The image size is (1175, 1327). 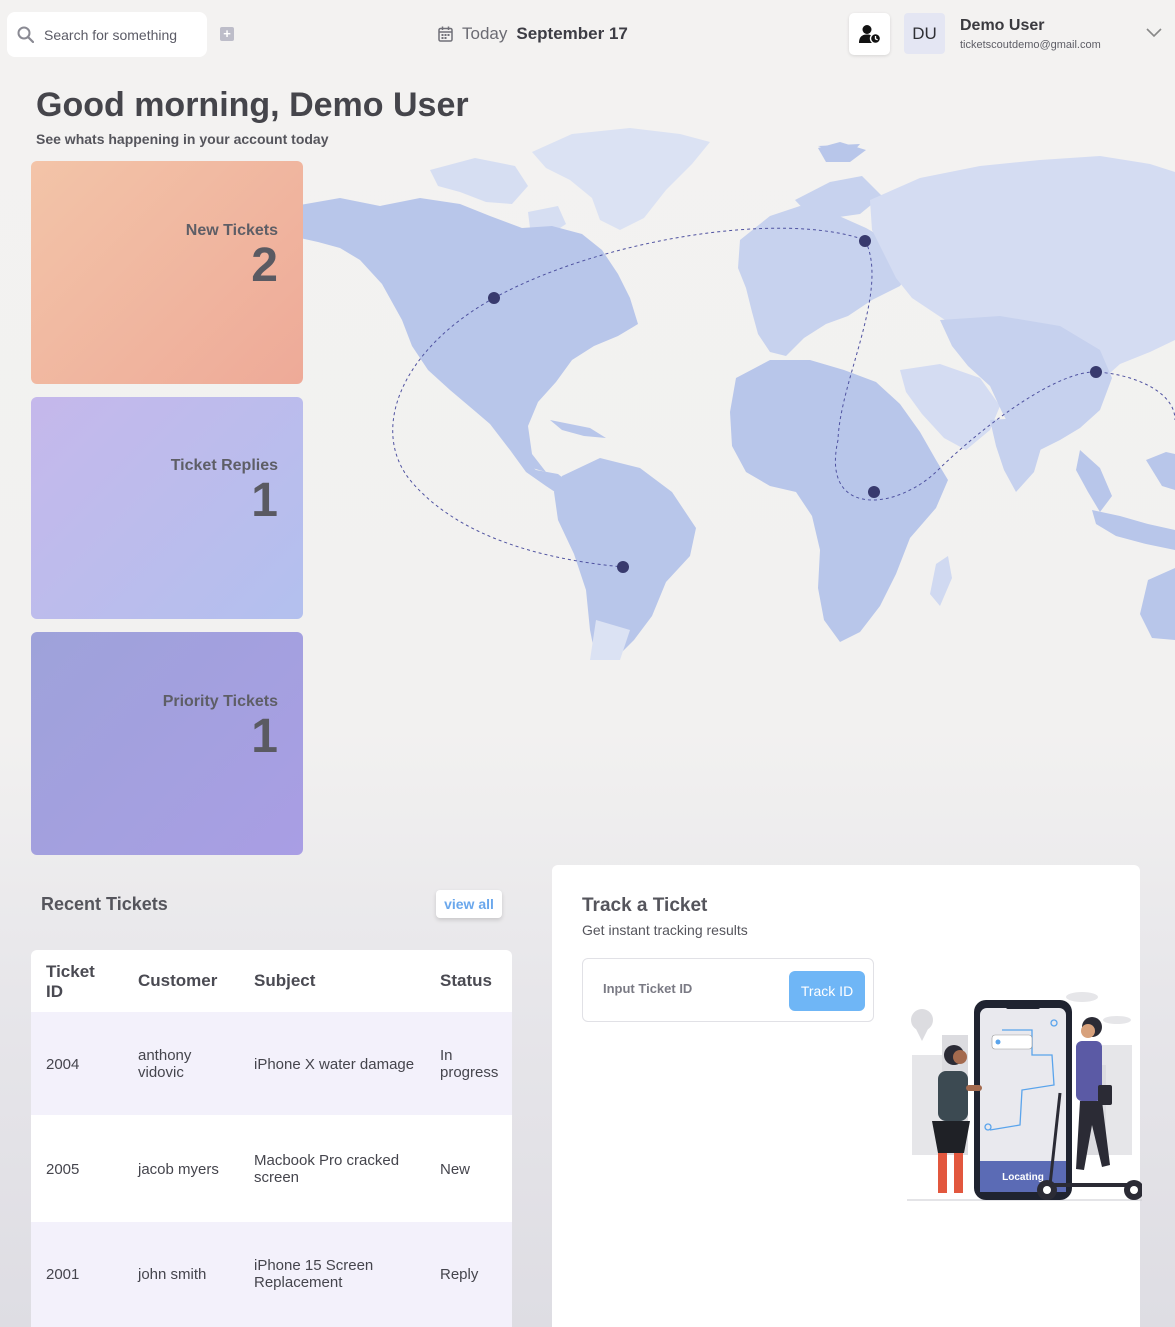 I want to click on status-cell: New, so click(x=455, y=1169).